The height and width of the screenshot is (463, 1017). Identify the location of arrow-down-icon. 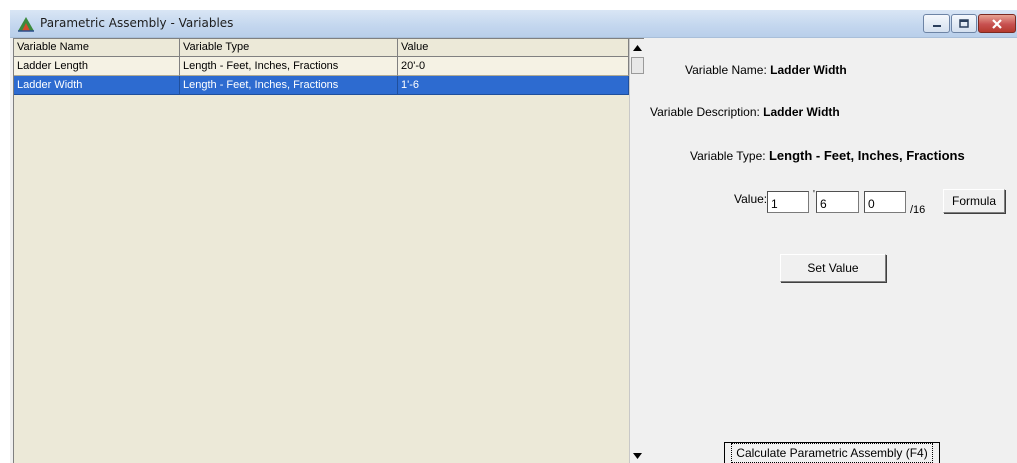
(637, 455).